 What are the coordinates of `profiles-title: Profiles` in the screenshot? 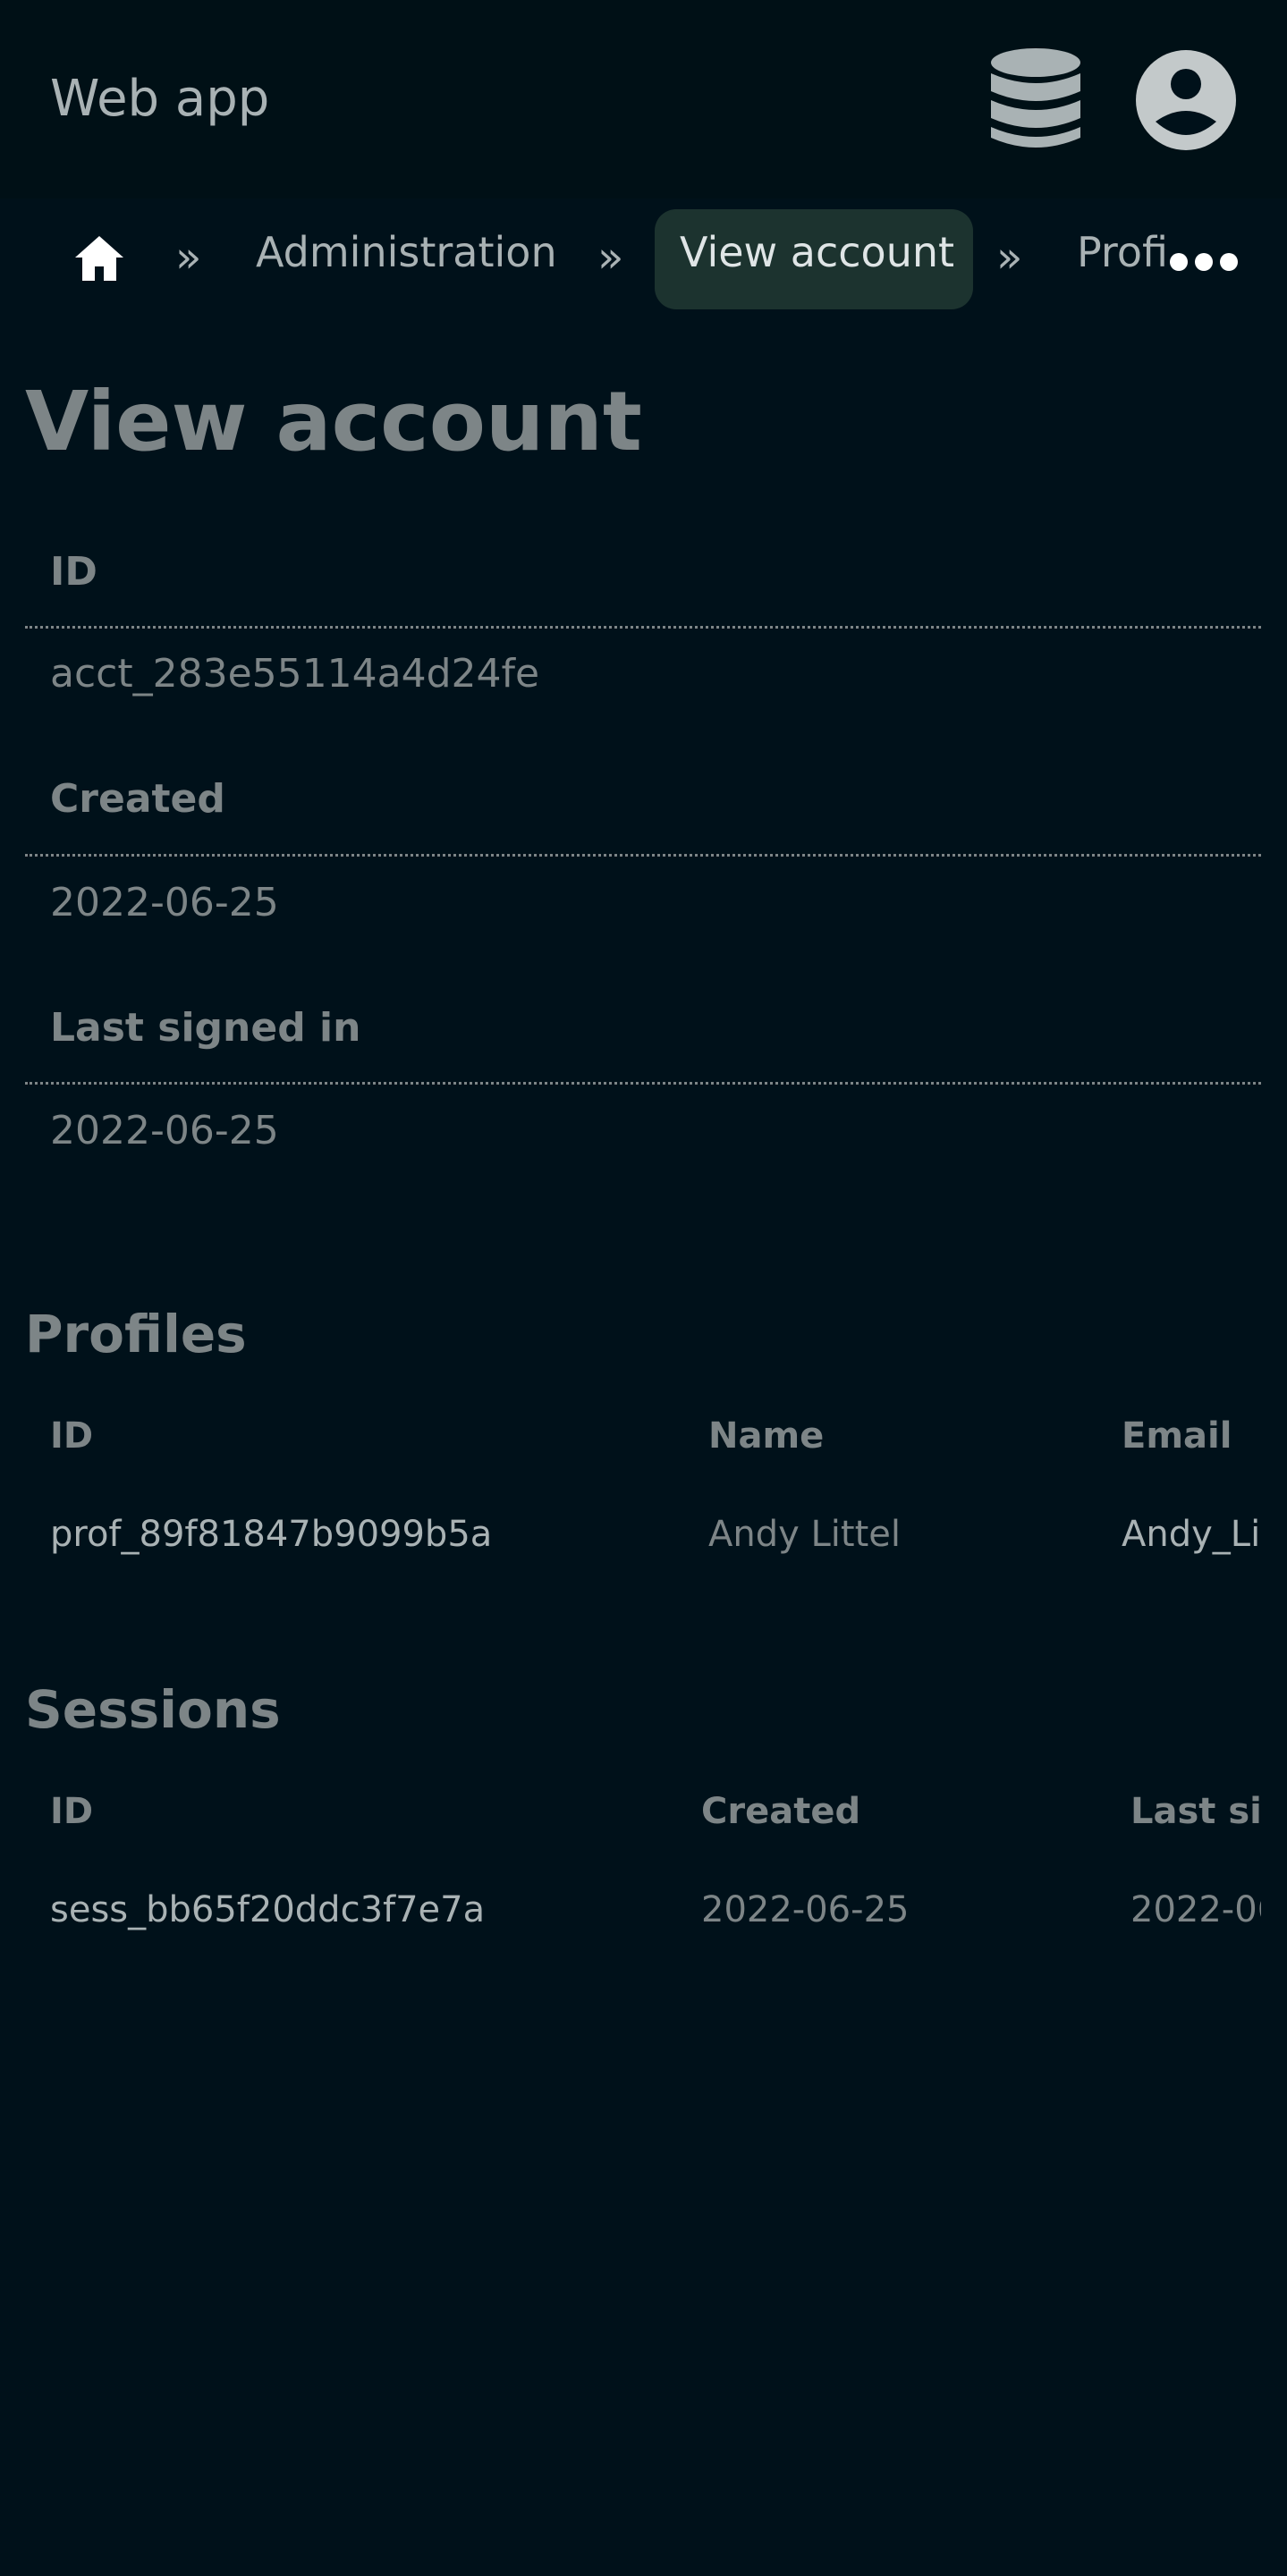 It's located at (136, 1334).